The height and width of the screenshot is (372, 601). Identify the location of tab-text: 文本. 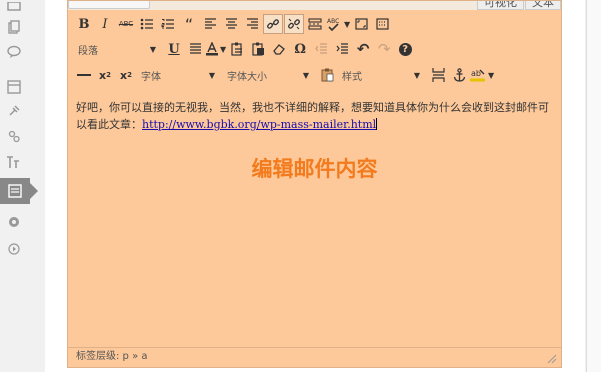
(543, 5).